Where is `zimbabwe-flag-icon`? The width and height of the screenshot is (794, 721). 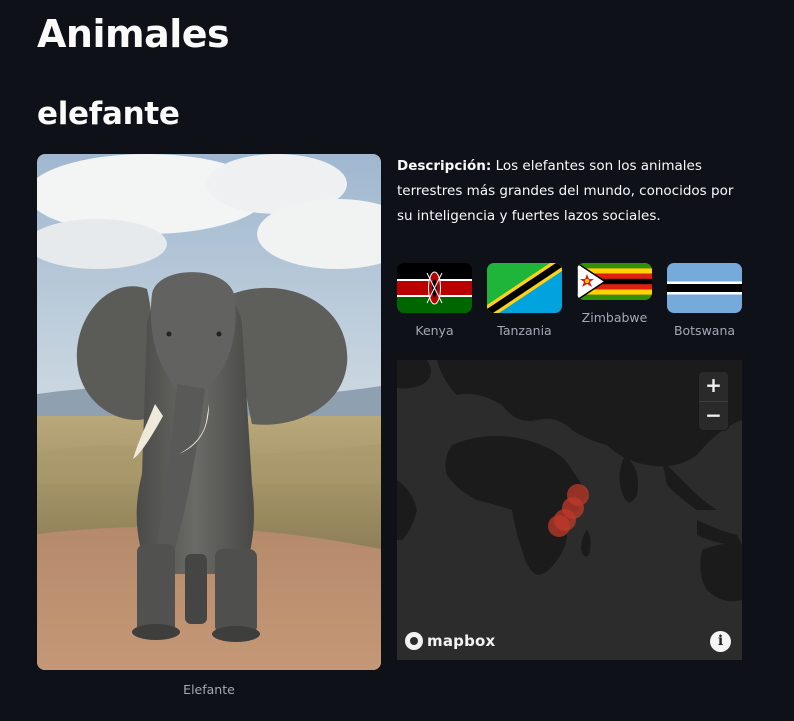
zimbabwe-flag-icon is located at coordinates (614, 281).